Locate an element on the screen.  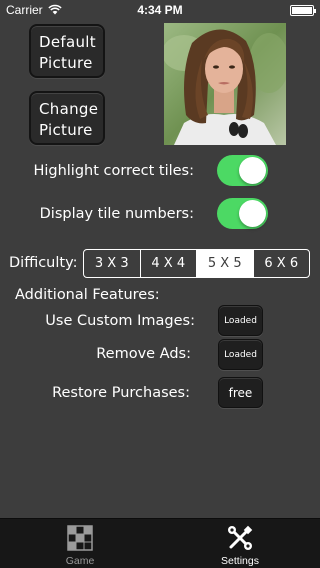
tab-settings-label: Settings is located at coordinates (240, 561).